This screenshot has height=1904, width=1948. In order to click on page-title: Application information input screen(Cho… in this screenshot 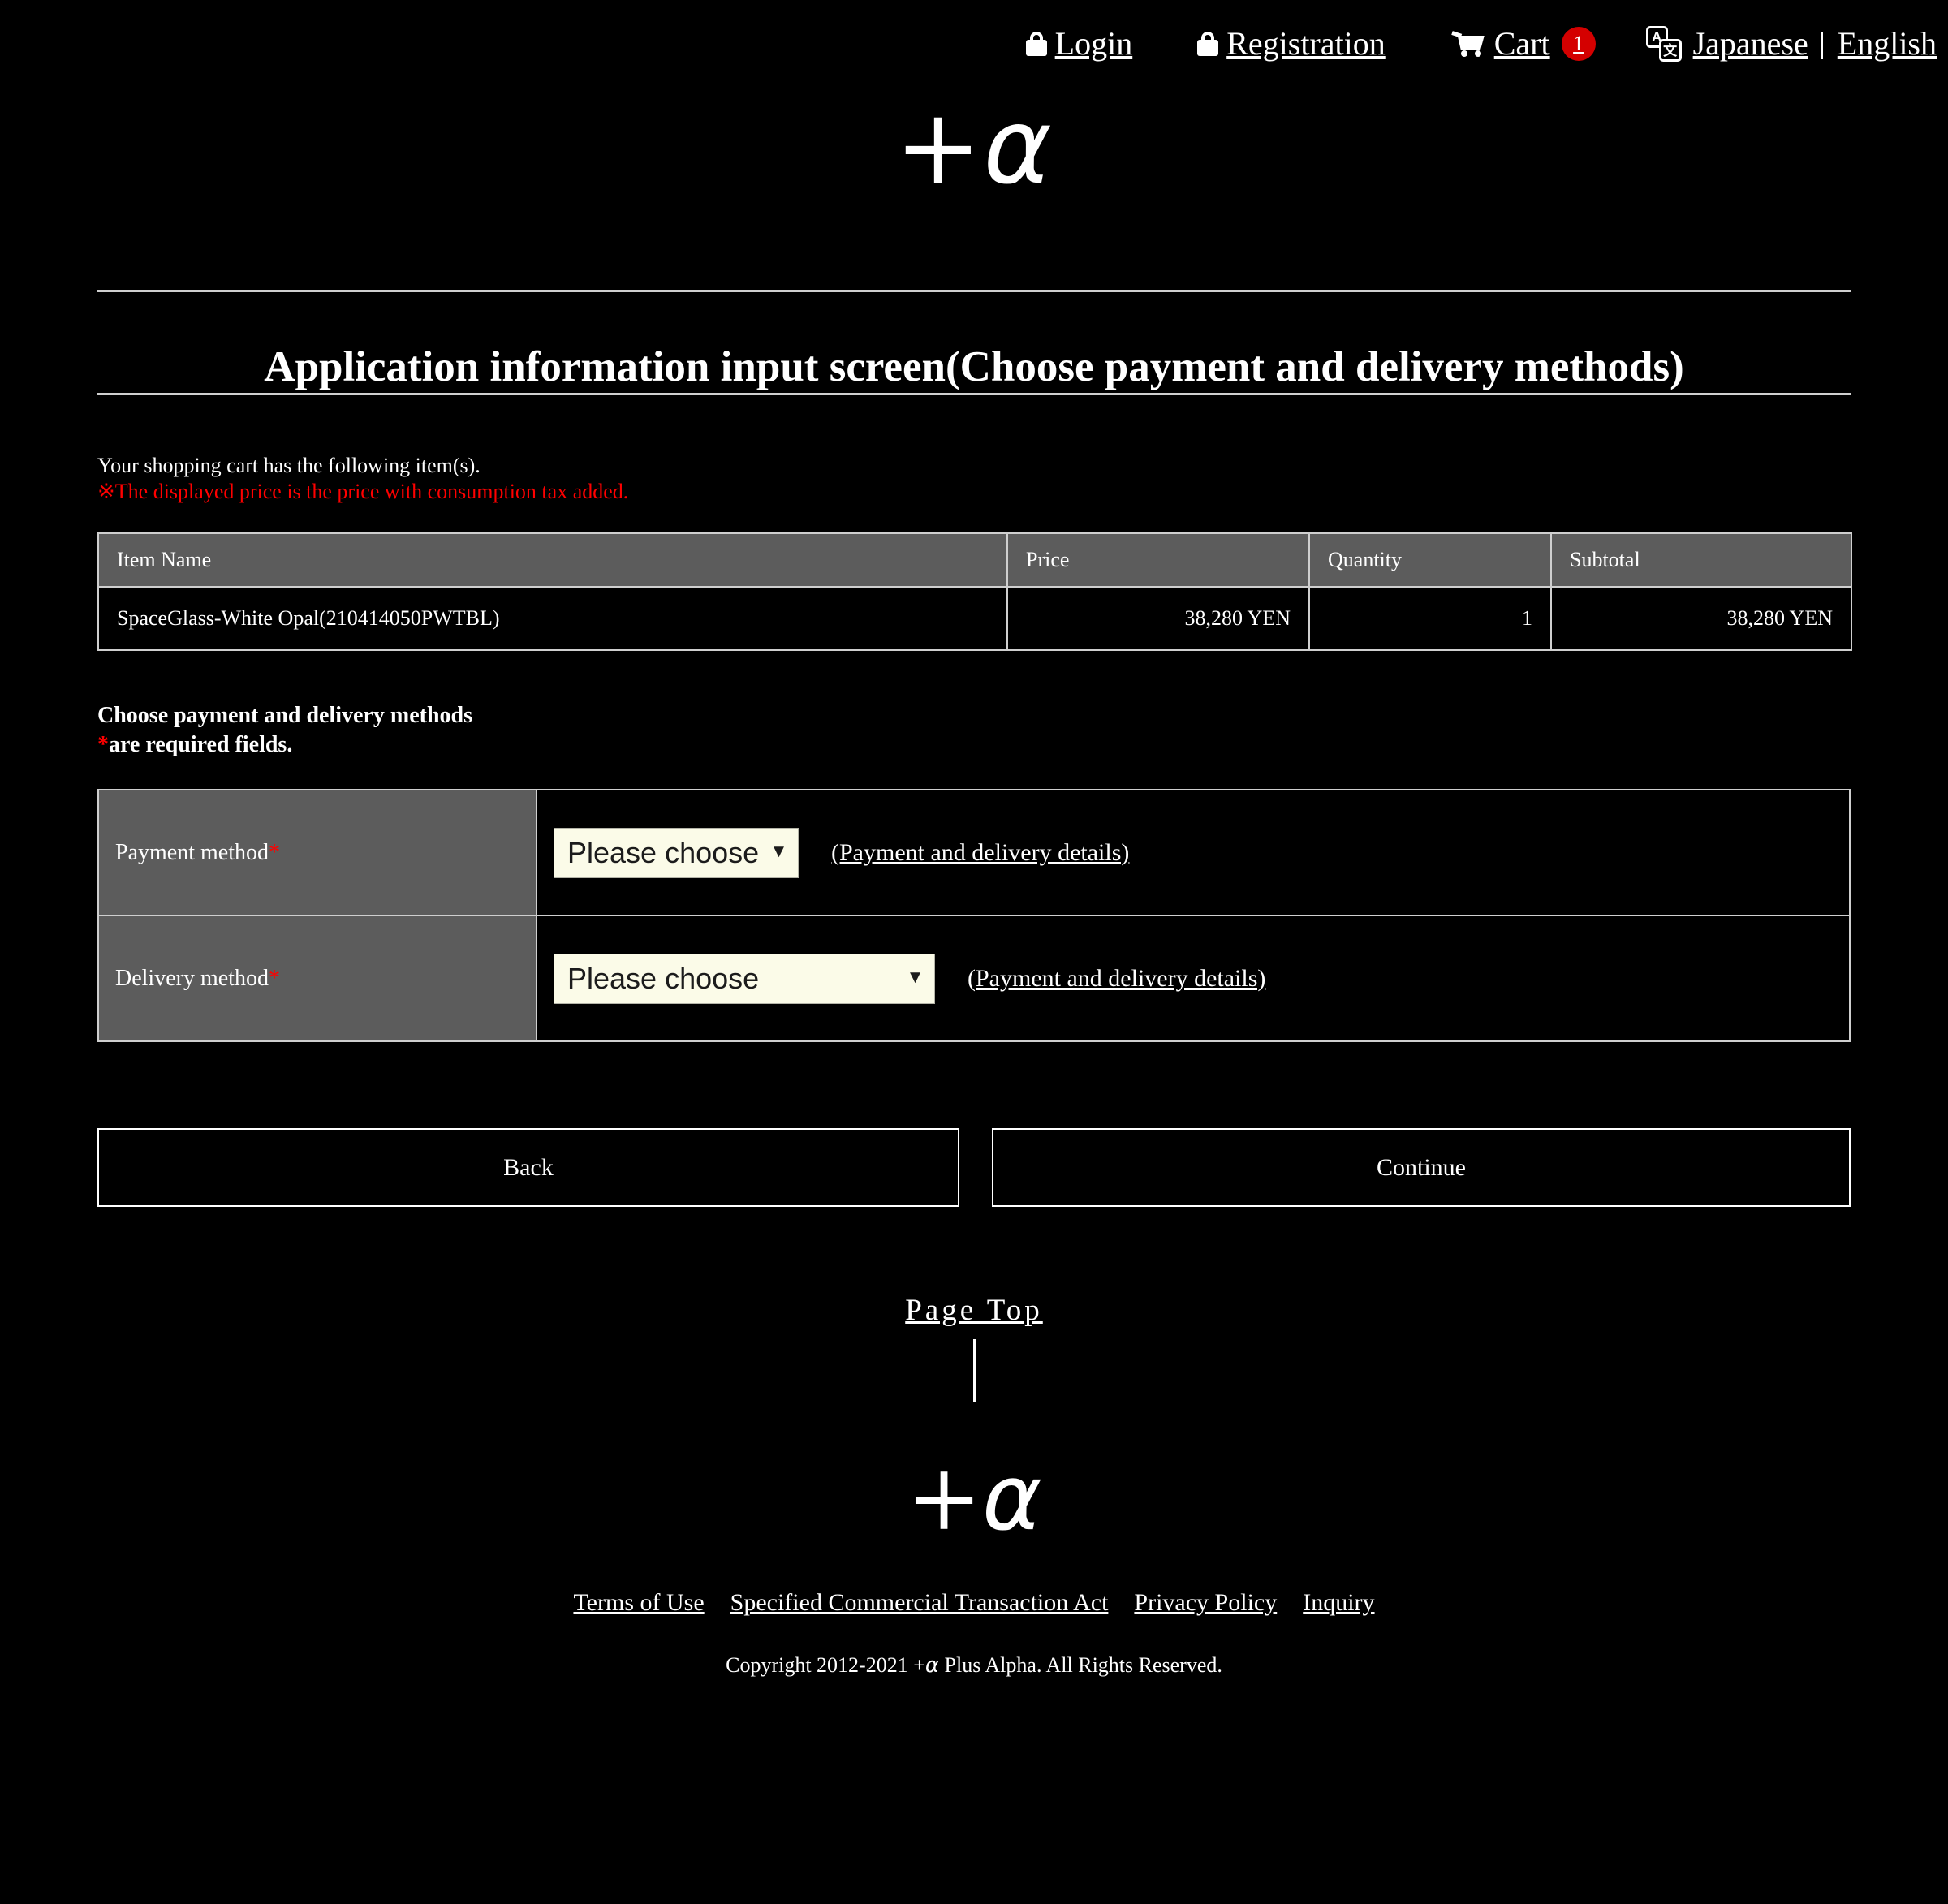, I will do `click(974, 366)`.